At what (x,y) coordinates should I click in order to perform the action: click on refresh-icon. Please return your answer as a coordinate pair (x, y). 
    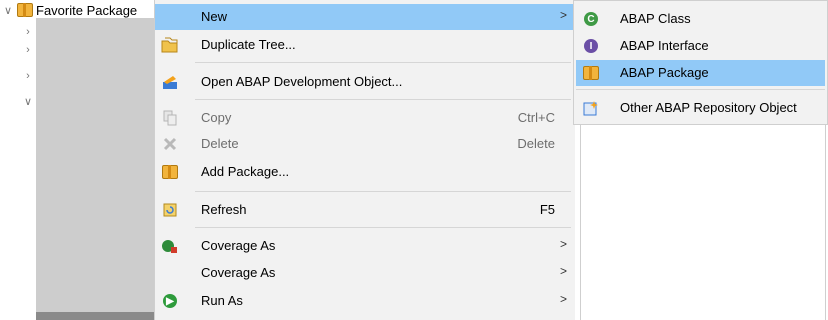
    Looking at the image, I should click on (170, 210).